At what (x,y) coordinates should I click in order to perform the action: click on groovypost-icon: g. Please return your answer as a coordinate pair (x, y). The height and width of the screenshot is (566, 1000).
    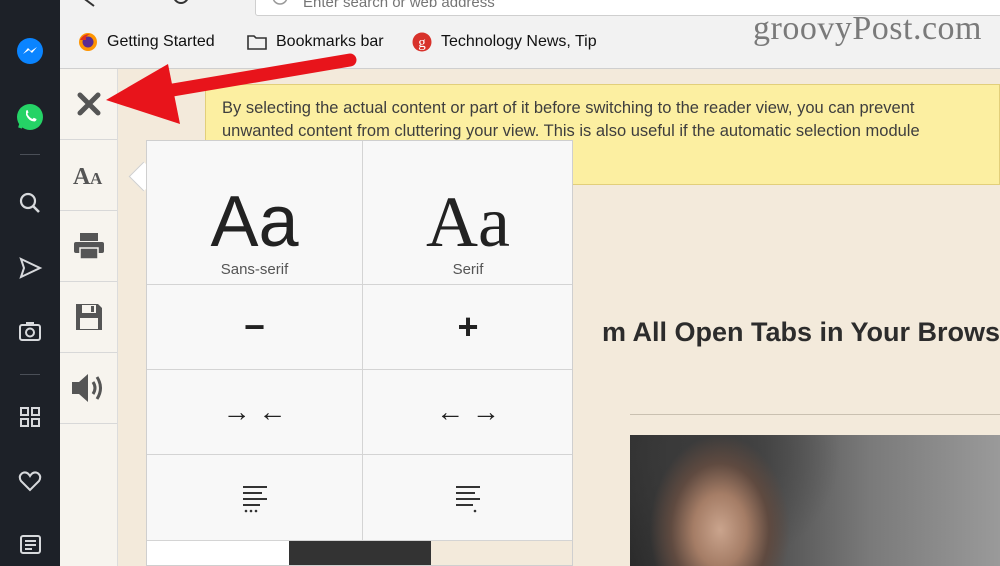
    Looking at the image, I should click on (422, 42).